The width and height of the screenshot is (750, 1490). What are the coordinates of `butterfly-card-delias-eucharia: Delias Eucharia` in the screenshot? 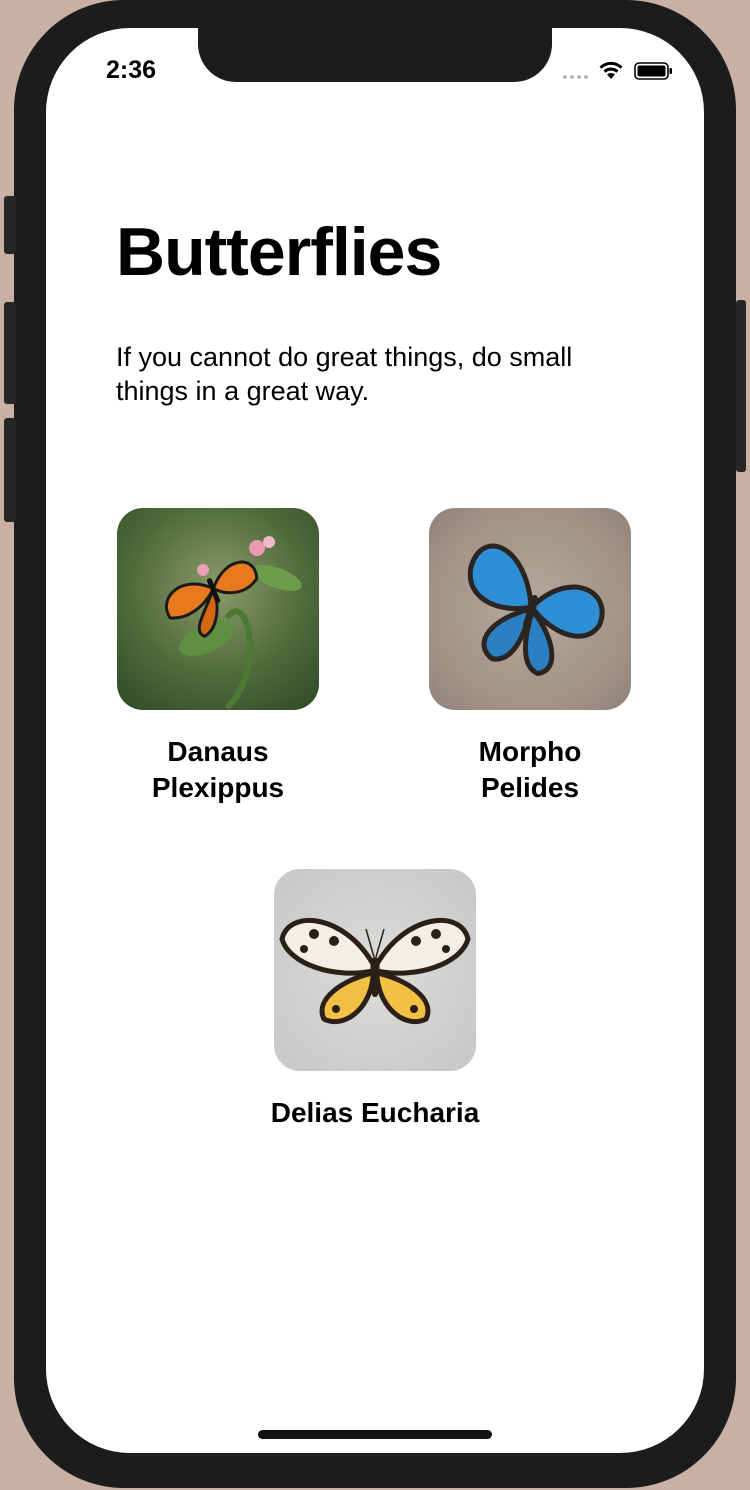 It's located at (375, 1000).